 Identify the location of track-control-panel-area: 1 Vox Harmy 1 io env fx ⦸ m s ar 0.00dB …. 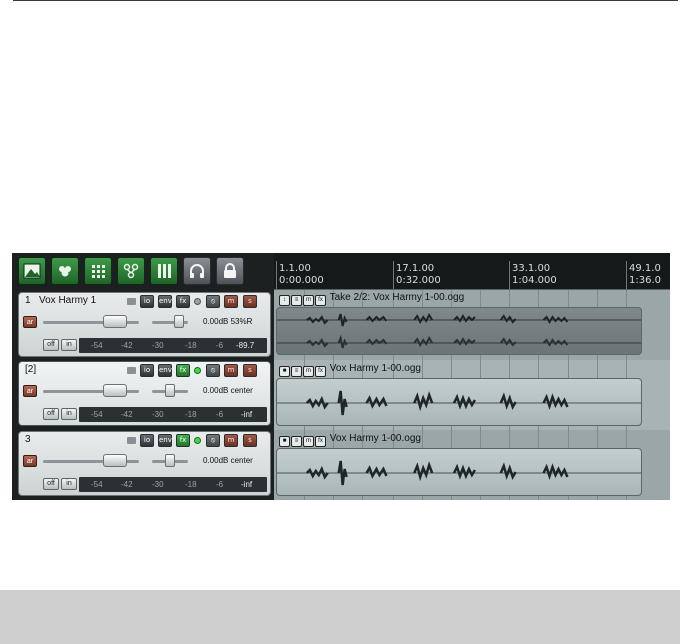
(143, 376).